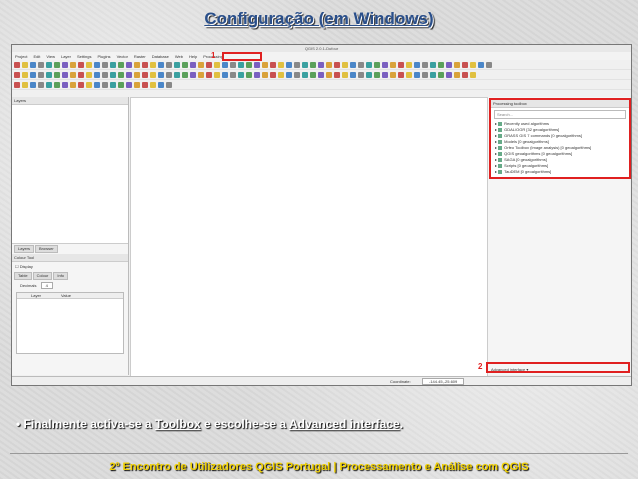 The height and width of the screenshot is (479, 638). What do you see at coordinates (50, 56) in the screenshot?
I see `menu-item-view: View` at bounding box center [50, 56].